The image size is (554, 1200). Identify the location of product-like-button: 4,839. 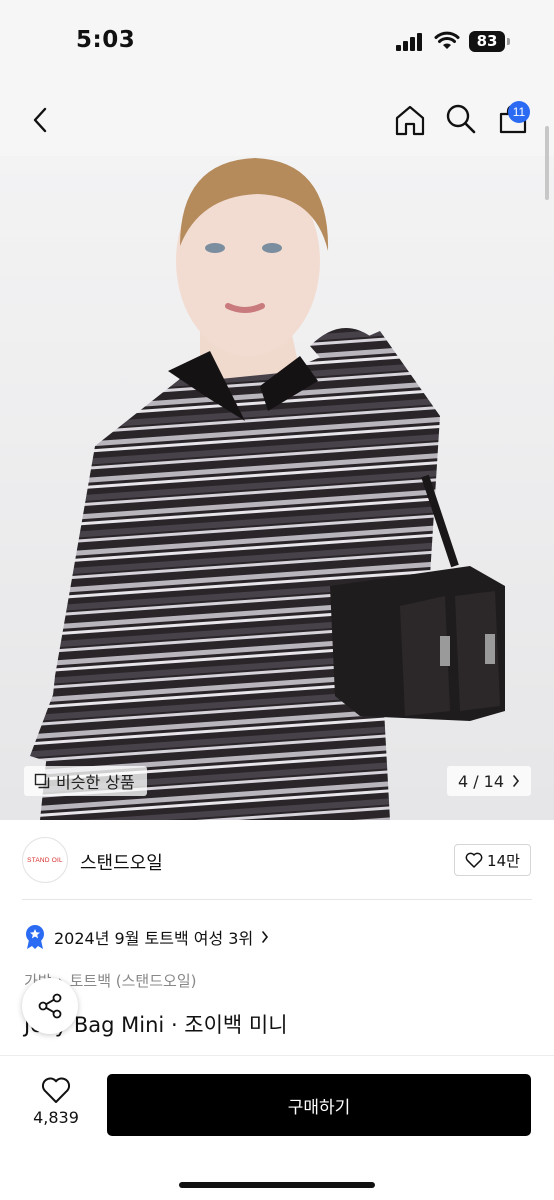
(56, 1105).